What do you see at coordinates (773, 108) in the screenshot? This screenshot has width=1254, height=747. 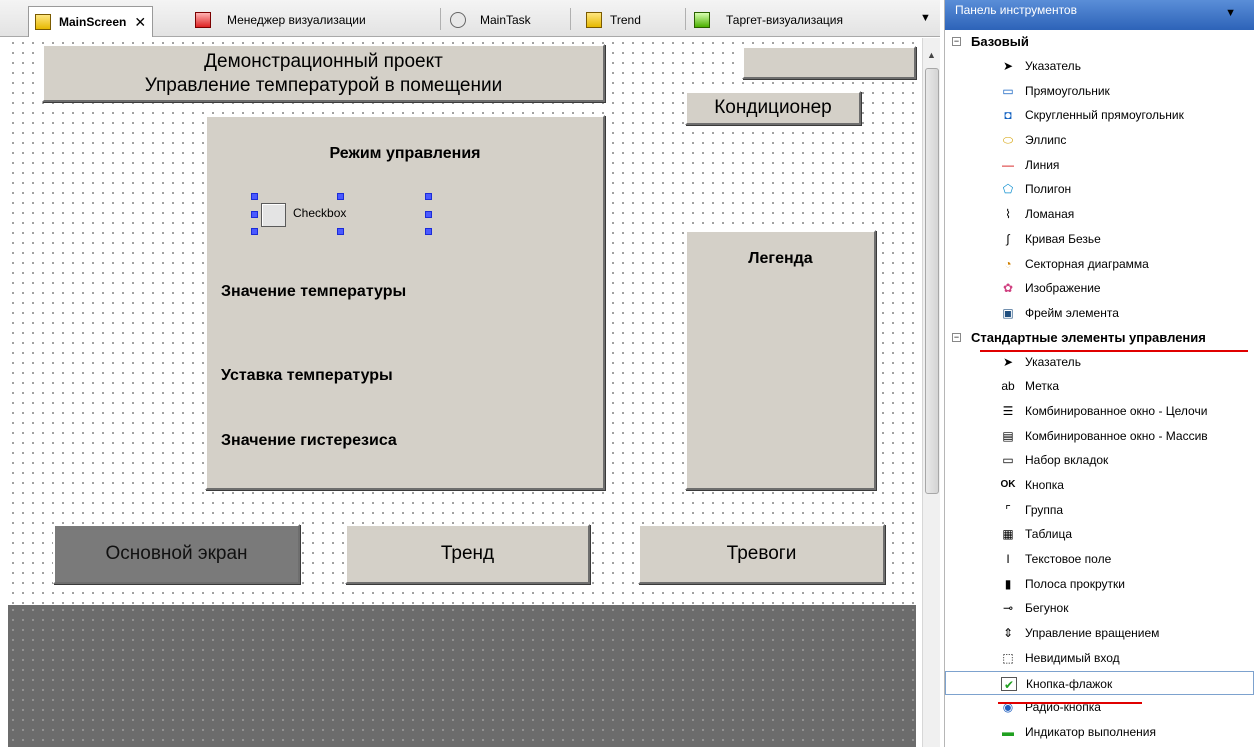 I see `air-conditioner-button: Кондиционер` at bounding box center [773, 108].